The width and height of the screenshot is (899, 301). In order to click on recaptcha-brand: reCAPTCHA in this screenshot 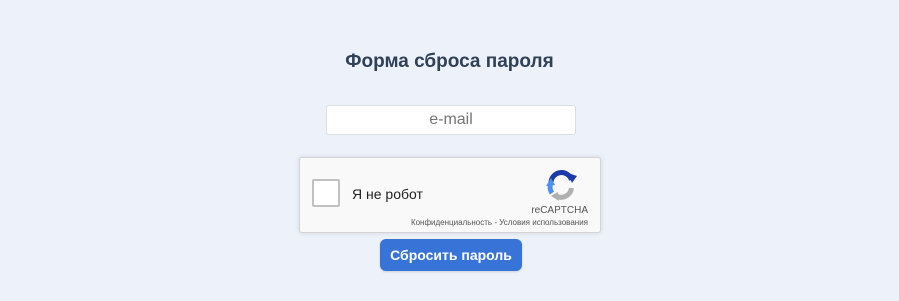, I will do `click(559, 210)`.